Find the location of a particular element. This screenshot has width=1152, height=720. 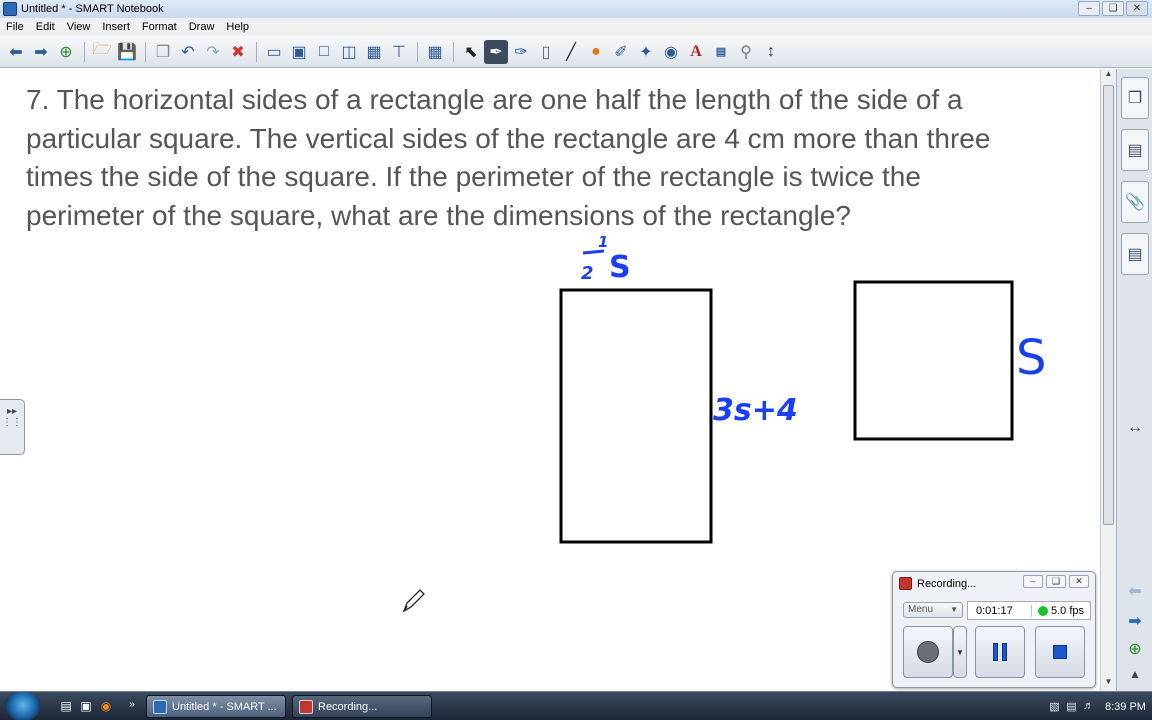

rectangle-shape is located at coordinates (636, 416).